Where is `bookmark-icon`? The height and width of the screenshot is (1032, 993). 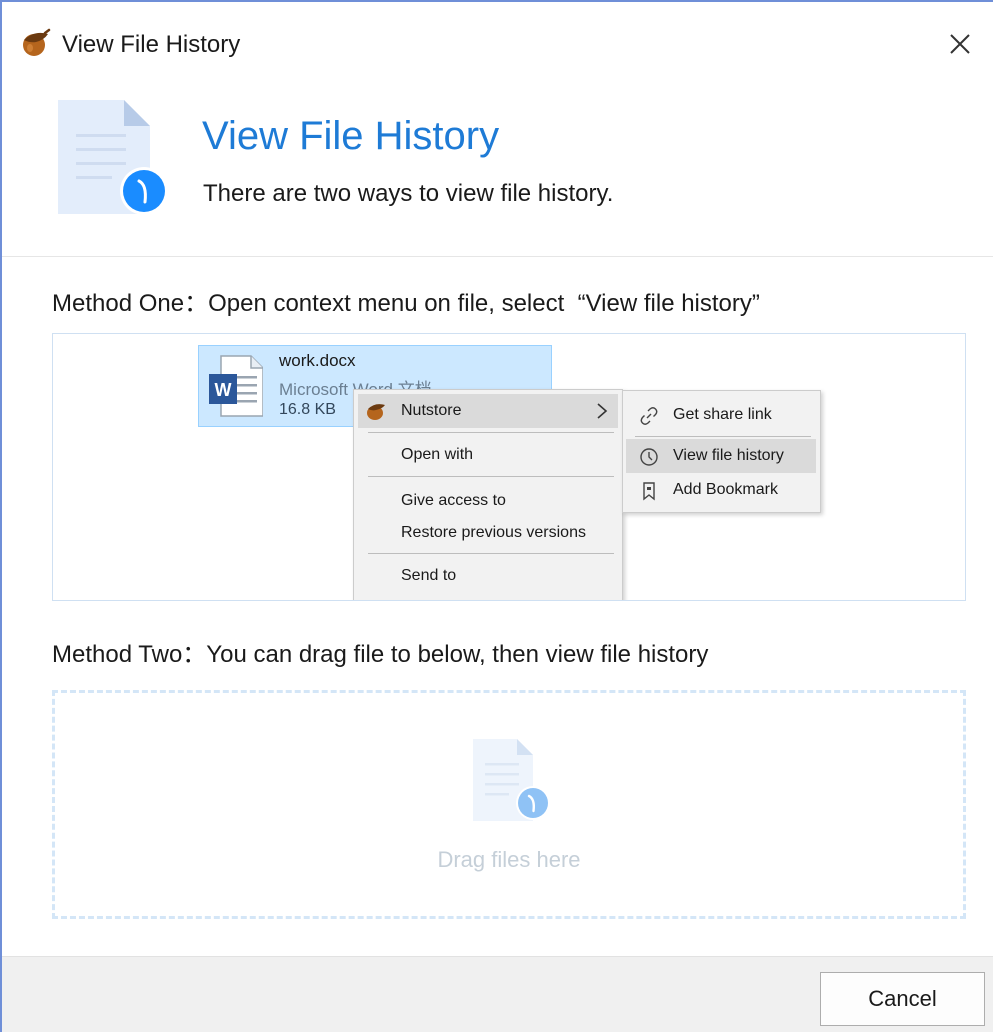 bookmark-icon is located at coordinates (649, 491).